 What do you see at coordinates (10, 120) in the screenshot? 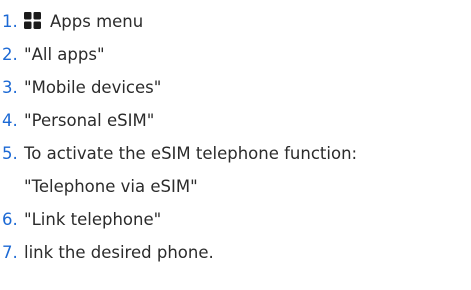
I see `step-number: 4.` at bounding box center [10, 120].